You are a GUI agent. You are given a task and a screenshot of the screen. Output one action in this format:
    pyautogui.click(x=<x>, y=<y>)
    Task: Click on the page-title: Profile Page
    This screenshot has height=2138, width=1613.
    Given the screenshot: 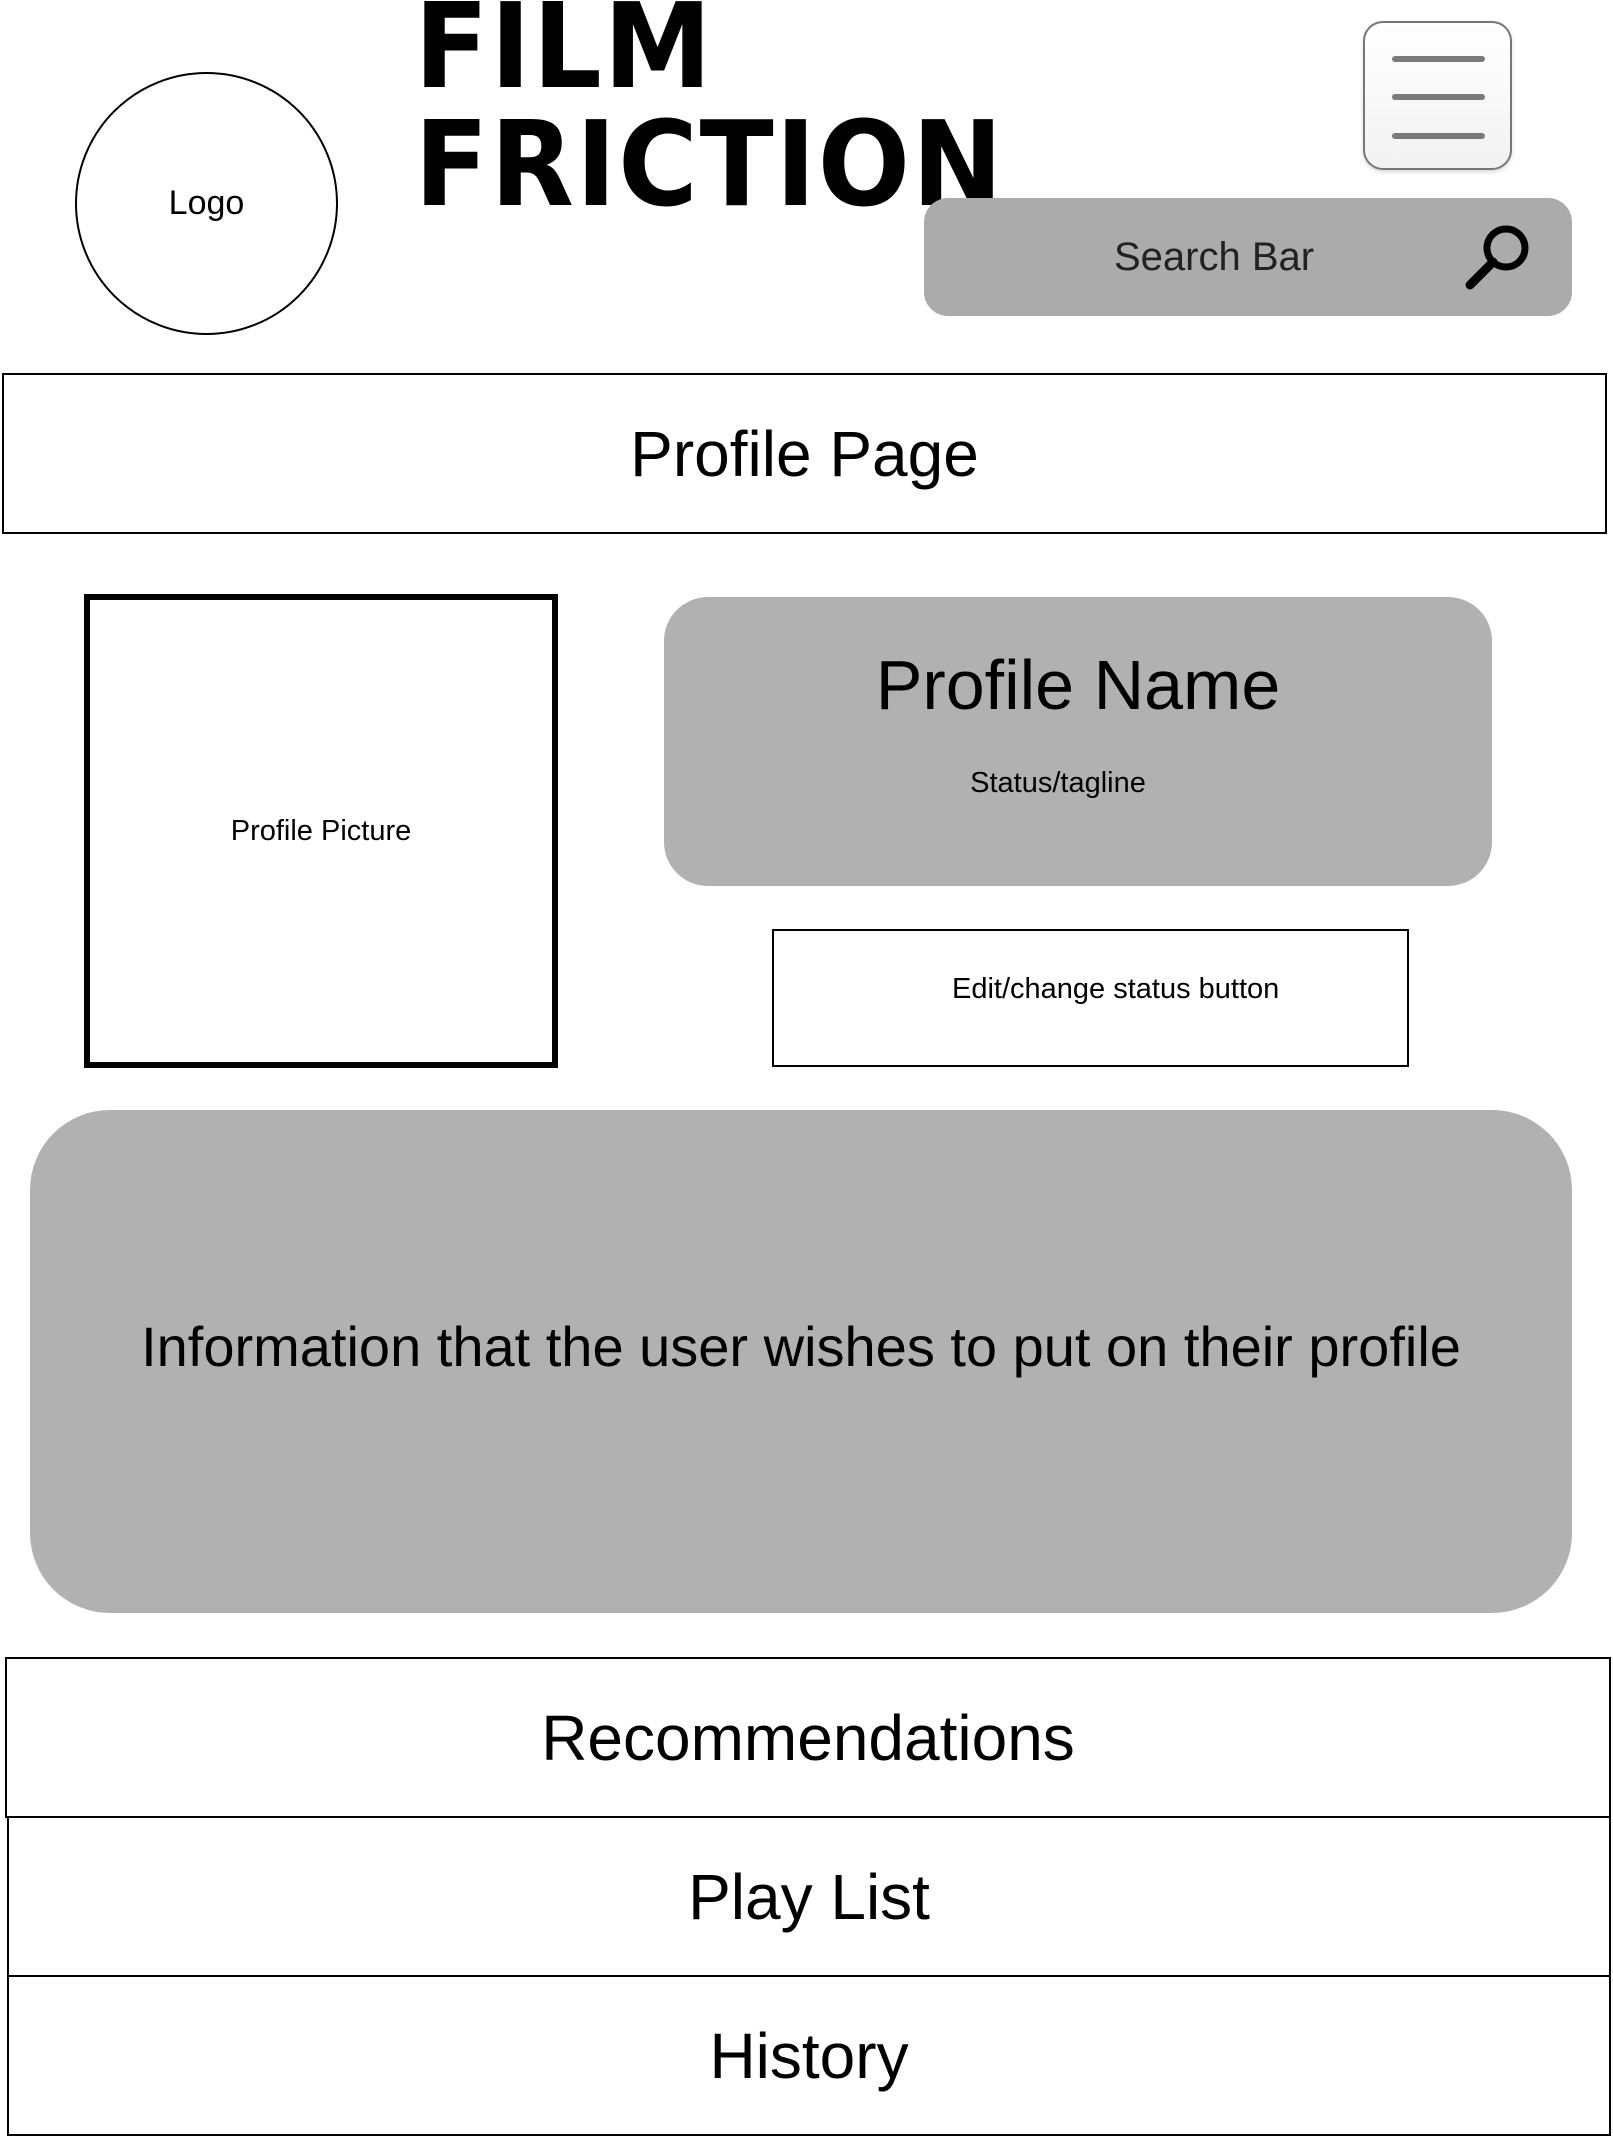 What is the action you would take?
    pyautogui.click(x=804, y=453)
    